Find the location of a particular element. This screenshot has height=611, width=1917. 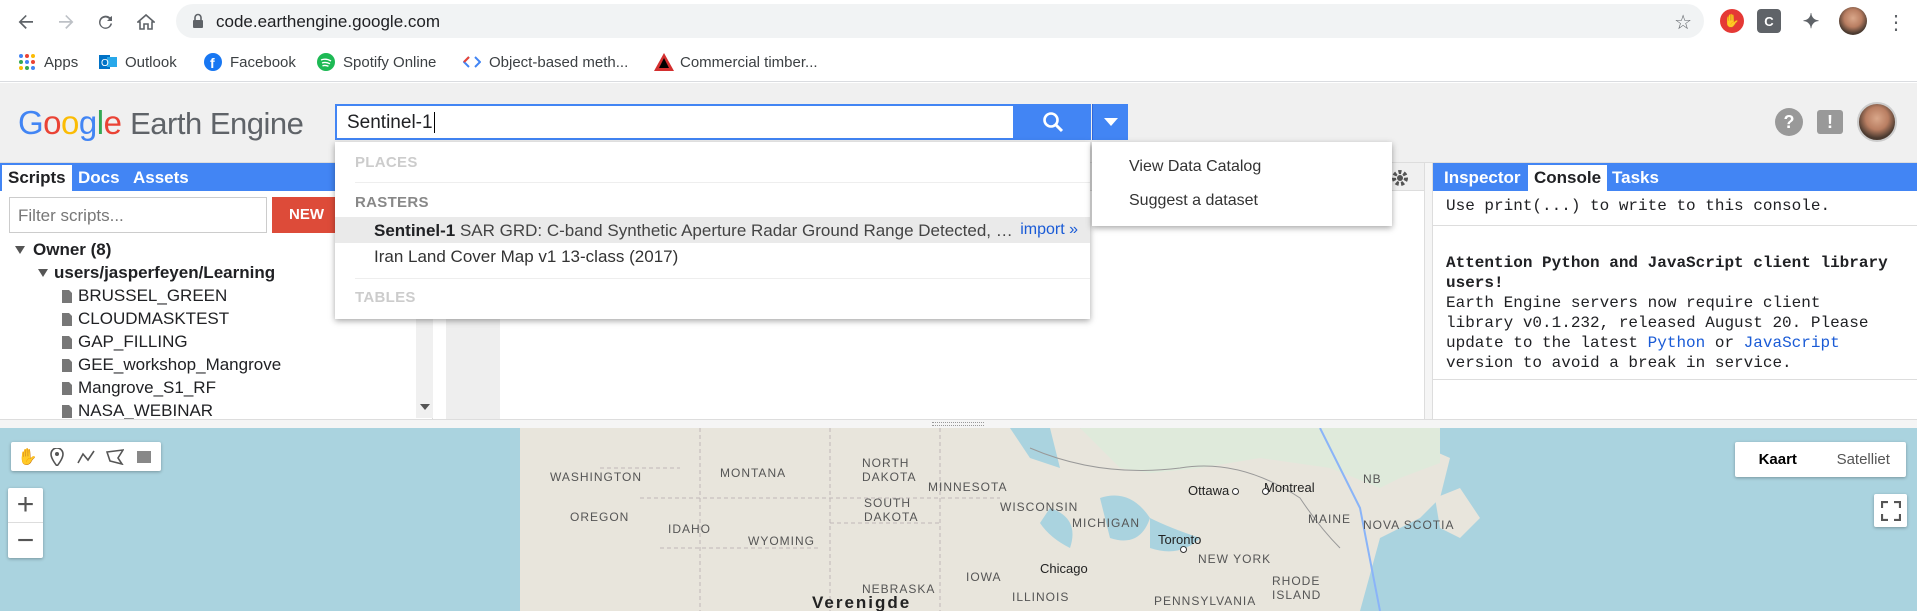

maptype-map-button: Kaart is located at coordinates (1778, 459).